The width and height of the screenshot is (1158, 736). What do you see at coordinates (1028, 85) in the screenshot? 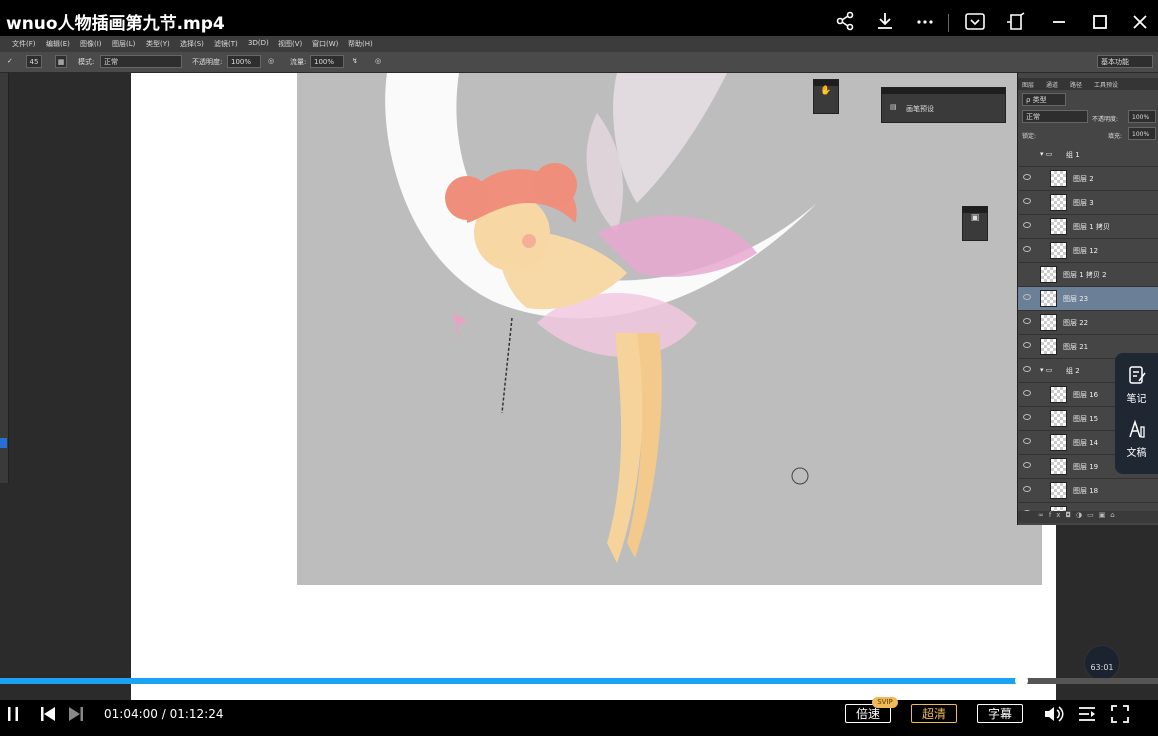
I see `tab-layers: 图层` at bounding box center [1028, 85].